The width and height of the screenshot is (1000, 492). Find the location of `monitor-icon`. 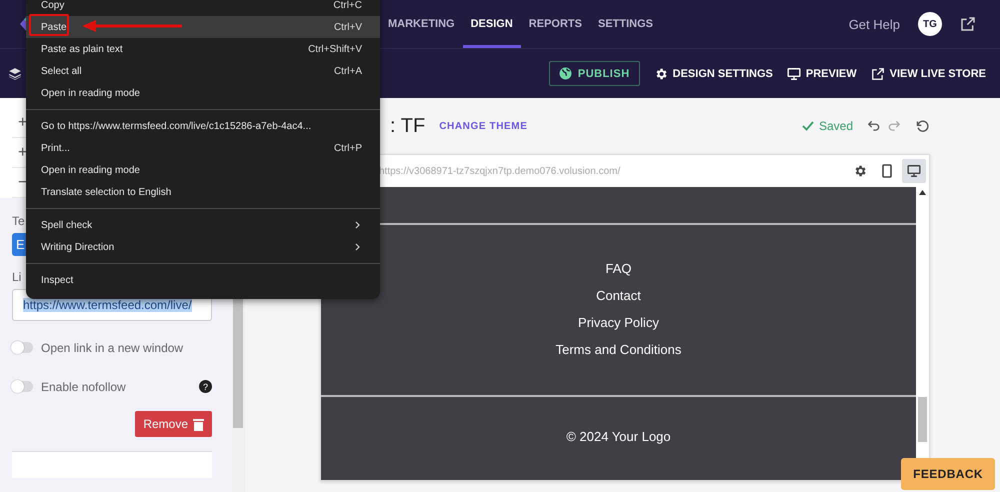

monitor-icon is located at coordinates (793, 73).